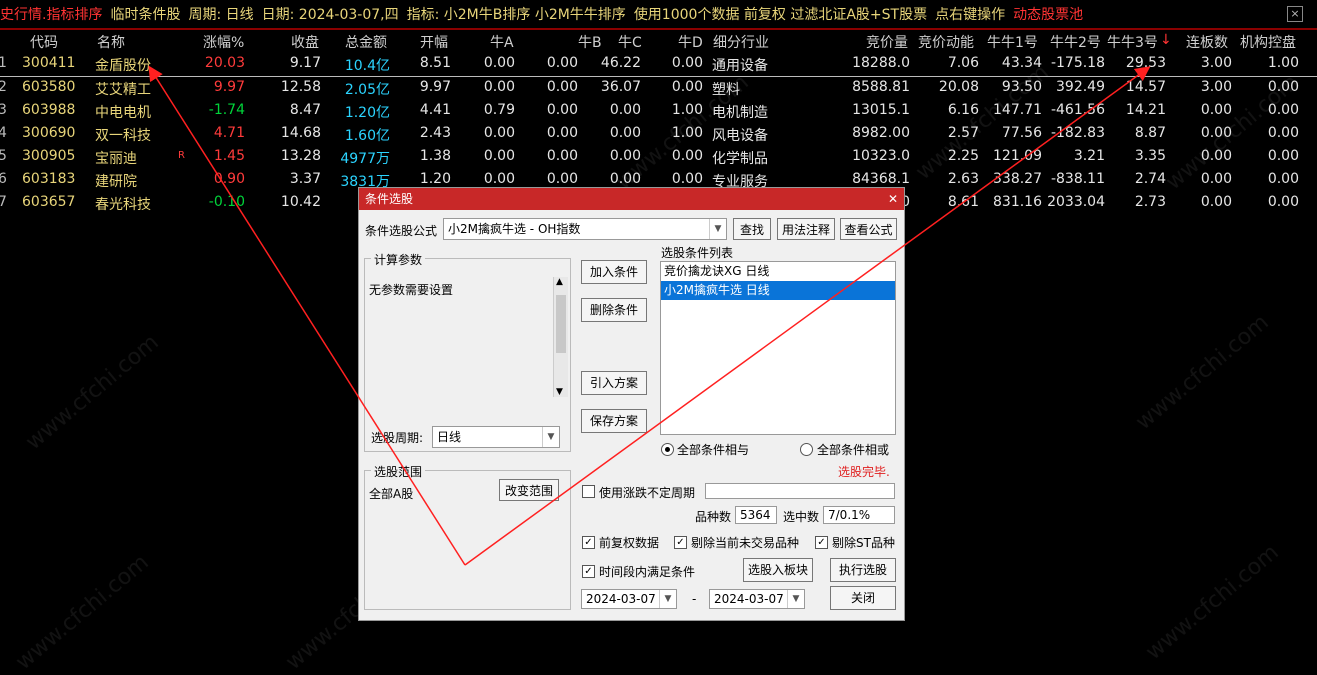  Describe the element at coordinates (1207, 42) in the screenshot. I see `column-header: 连板数` at that location.